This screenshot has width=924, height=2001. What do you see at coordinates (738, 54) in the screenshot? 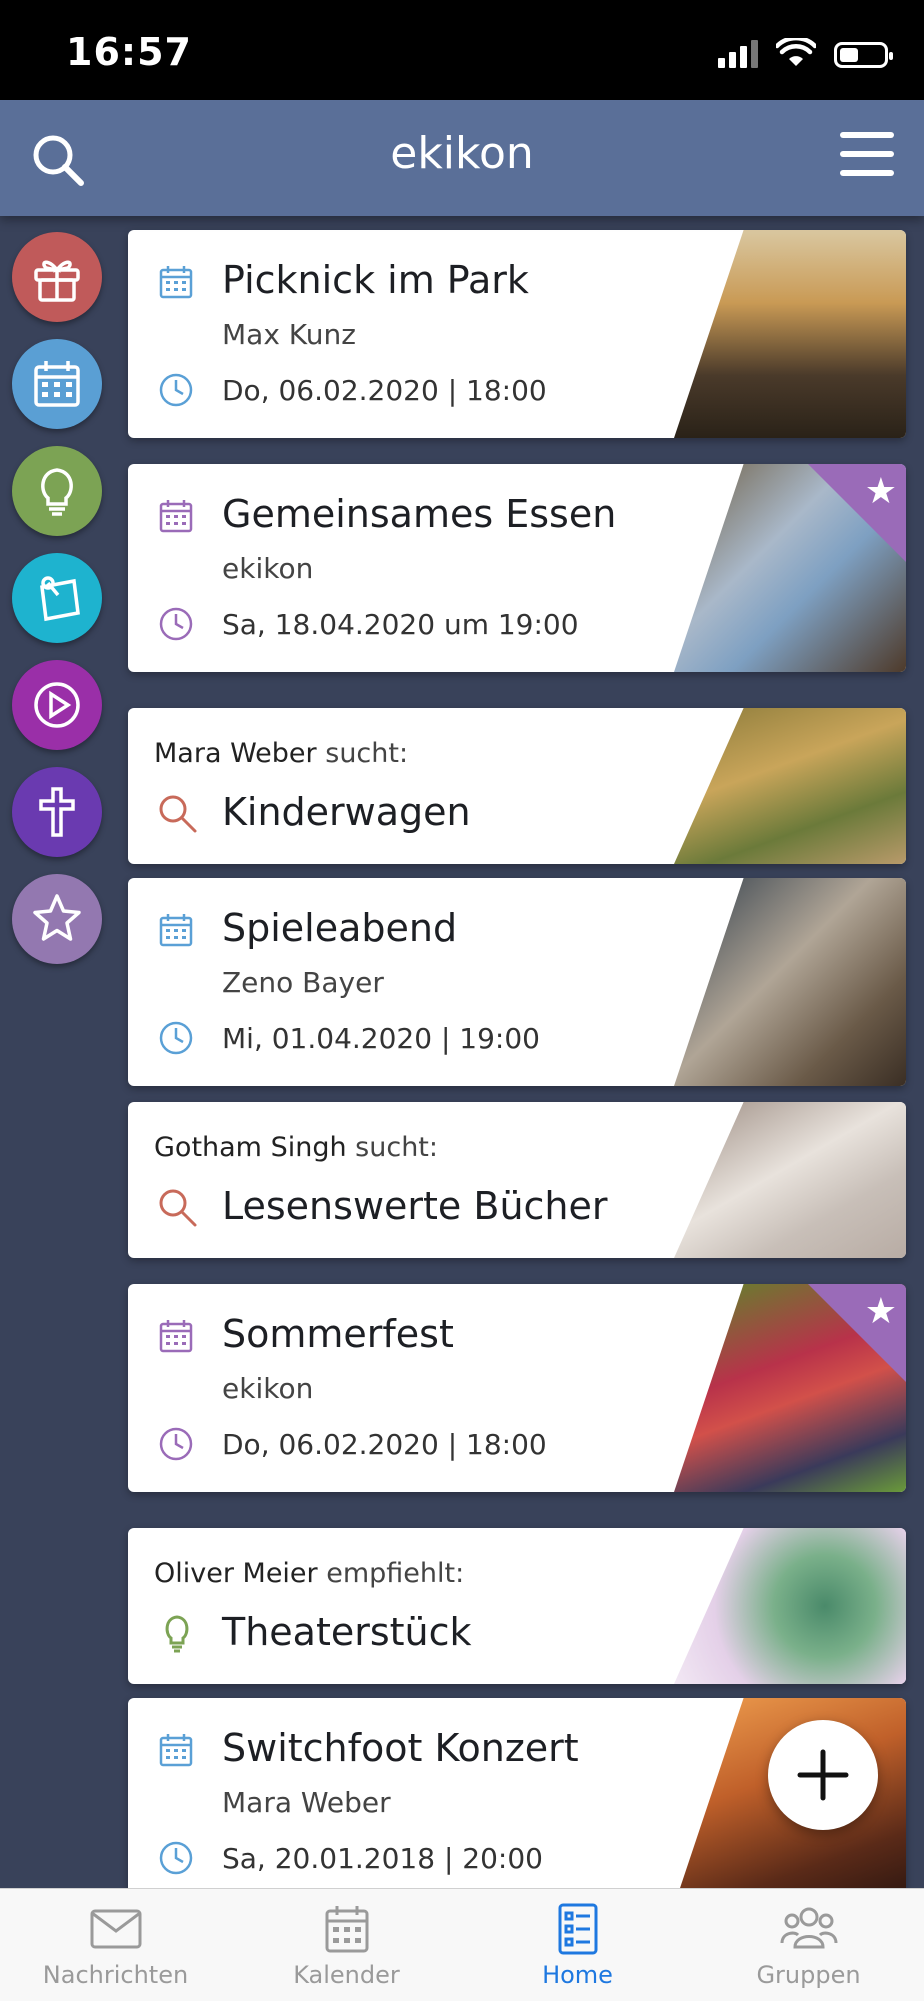
I see `cellular-signal-icon` at bounding box center [738, 54].